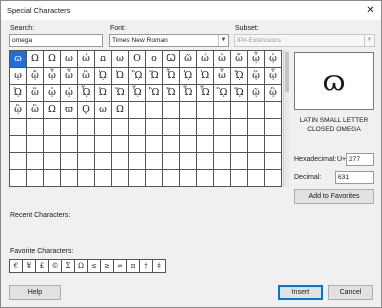 This screenshot has width=382, height=308. I want to click on character-cell: ᾣ, so click(273, 93).